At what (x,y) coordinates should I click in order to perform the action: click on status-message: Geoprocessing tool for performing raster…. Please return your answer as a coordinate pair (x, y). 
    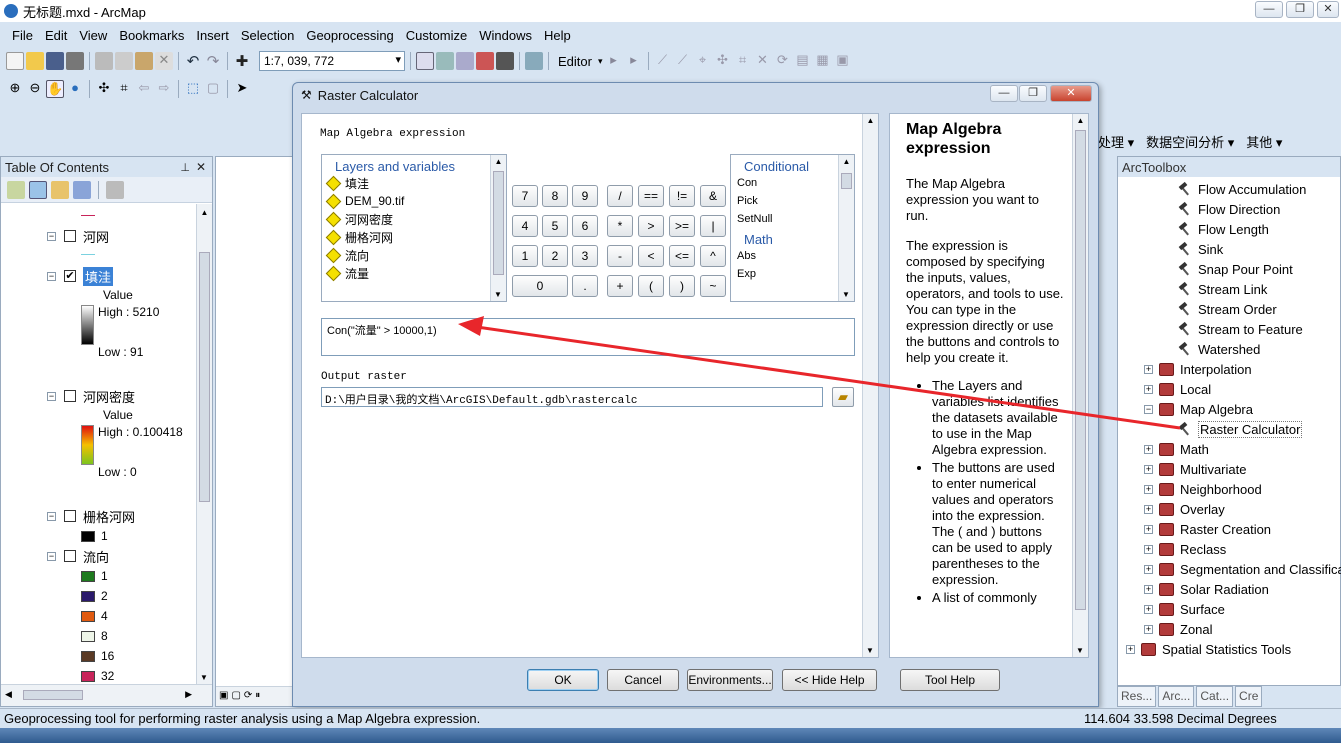
    Looking at the image, I should click on (242, 718).